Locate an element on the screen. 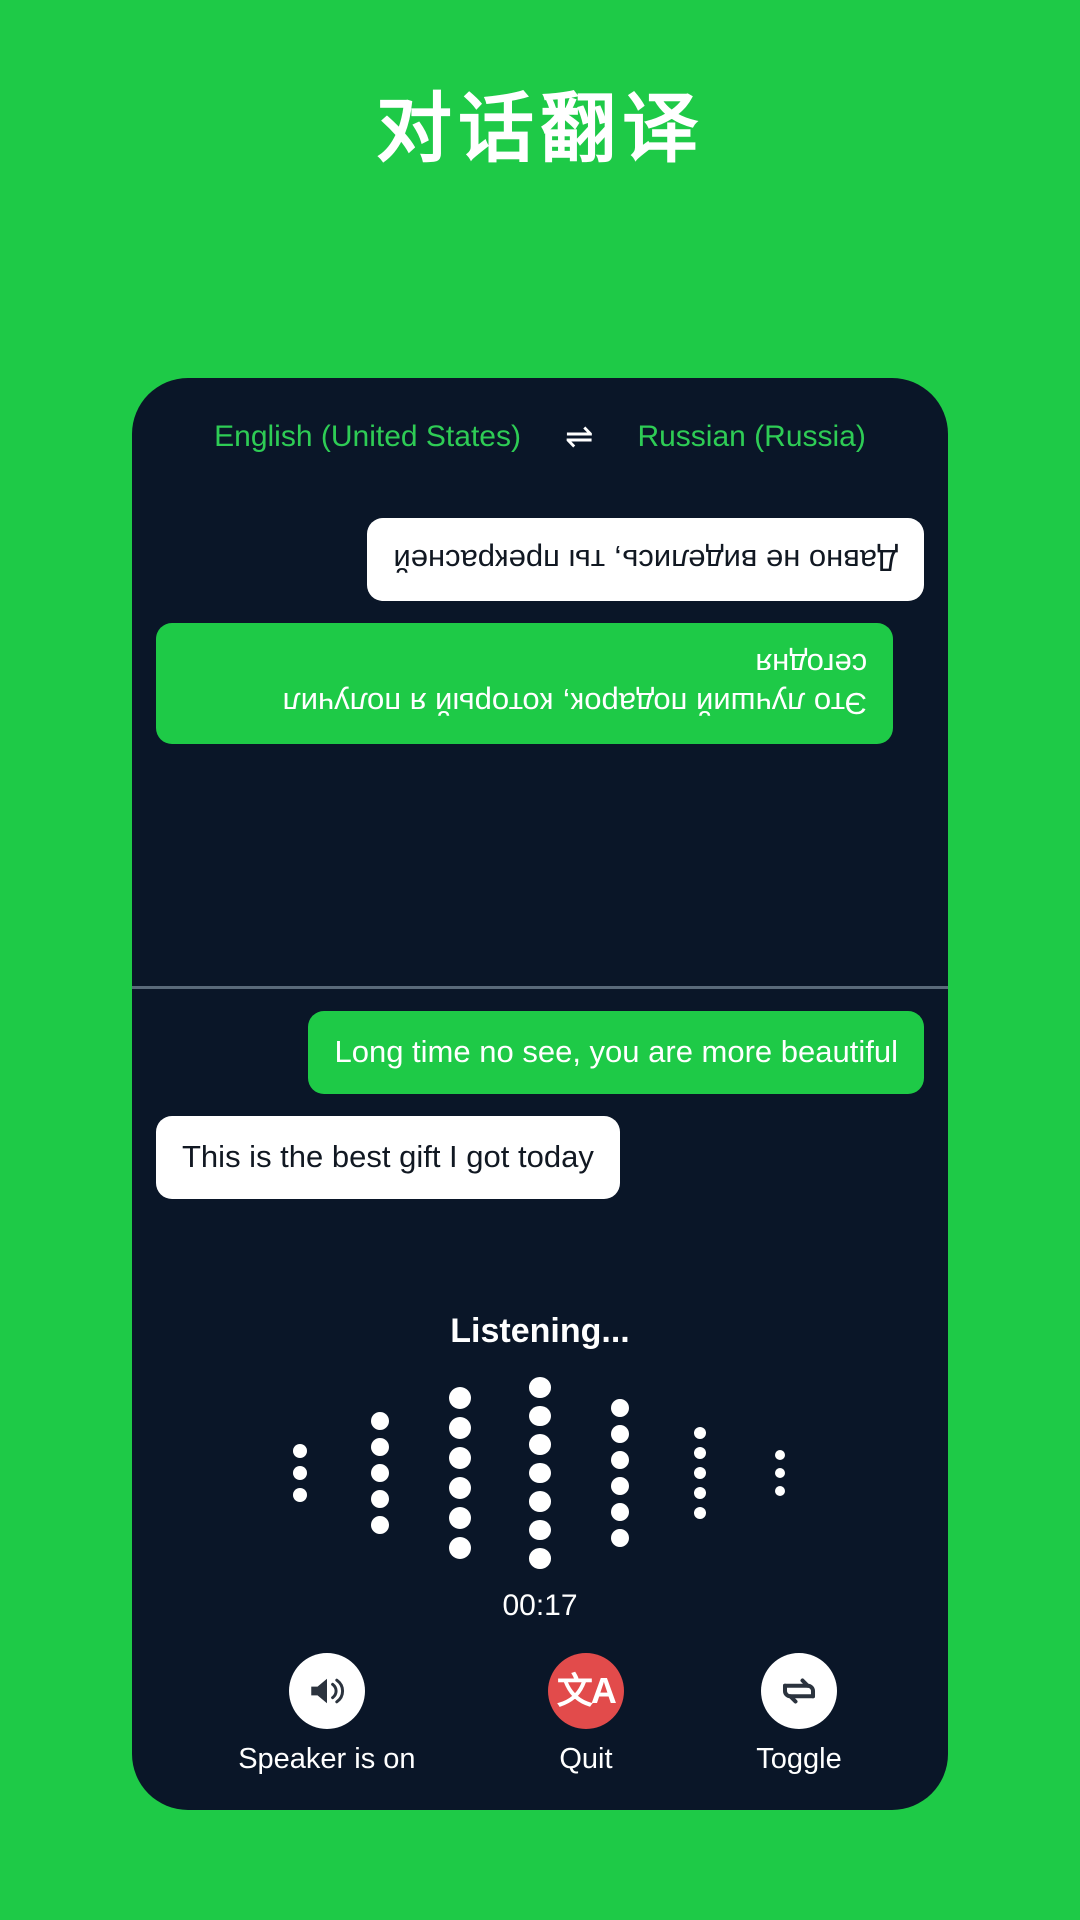  message-bubble-target: Давно не виделись, ты прекрасней is located at coordinates (645, 559).